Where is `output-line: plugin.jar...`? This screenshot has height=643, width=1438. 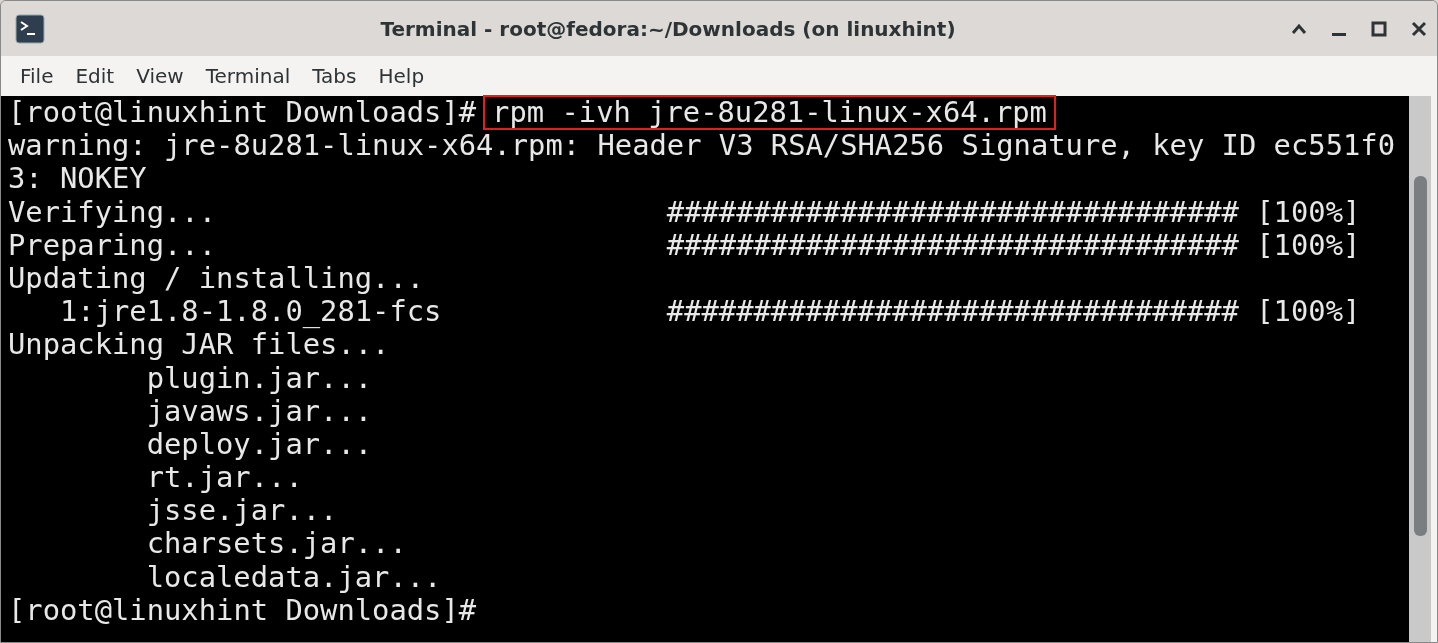 output-line: plugin.jar... is located at coordinates (259, 378).